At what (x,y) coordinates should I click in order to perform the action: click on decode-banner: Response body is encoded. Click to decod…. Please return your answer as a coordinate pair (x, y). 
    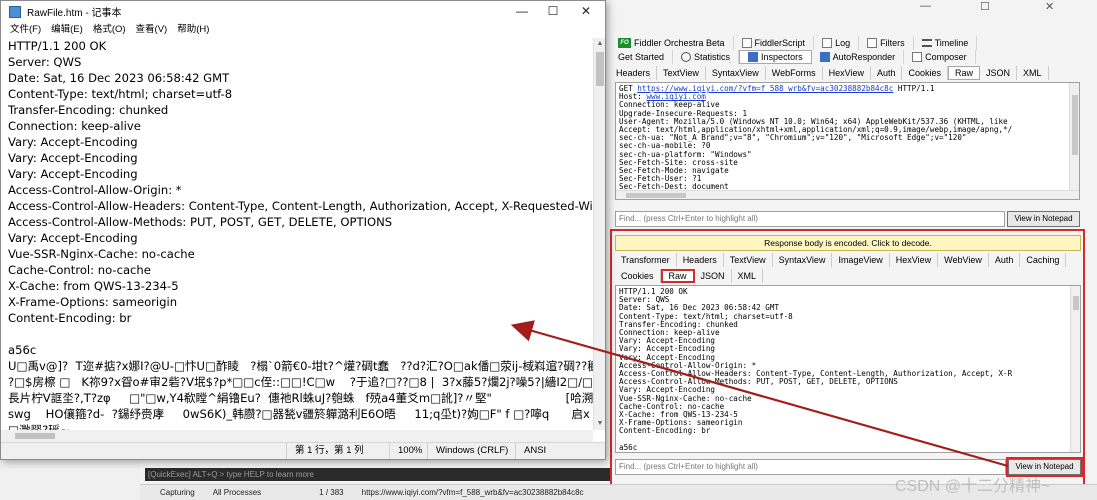
    Looking at the image, I should click on (848, 243).